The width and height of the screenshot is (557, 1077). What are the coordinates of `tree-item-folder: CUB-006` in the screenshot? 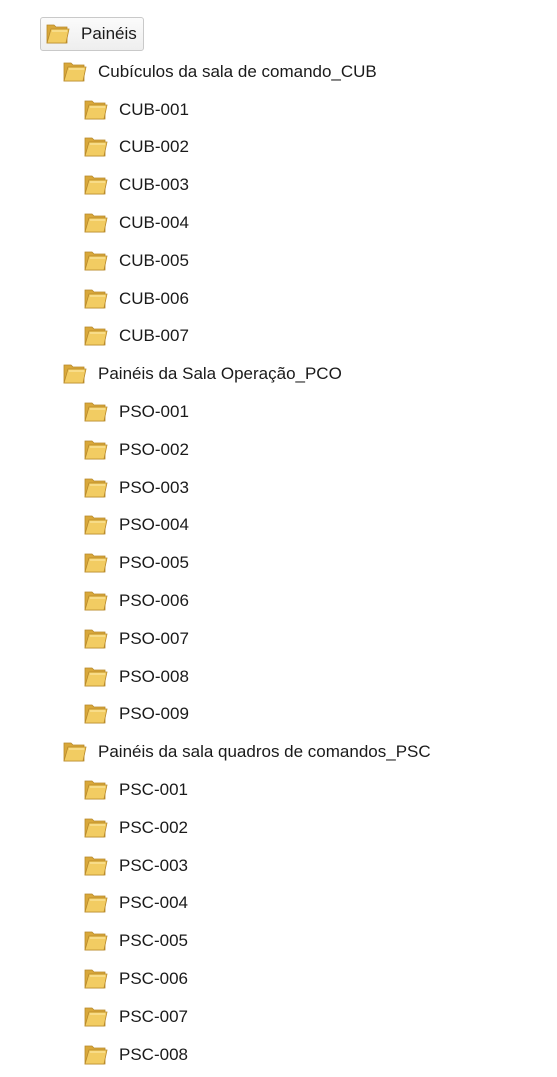 It's located at (136, 299).